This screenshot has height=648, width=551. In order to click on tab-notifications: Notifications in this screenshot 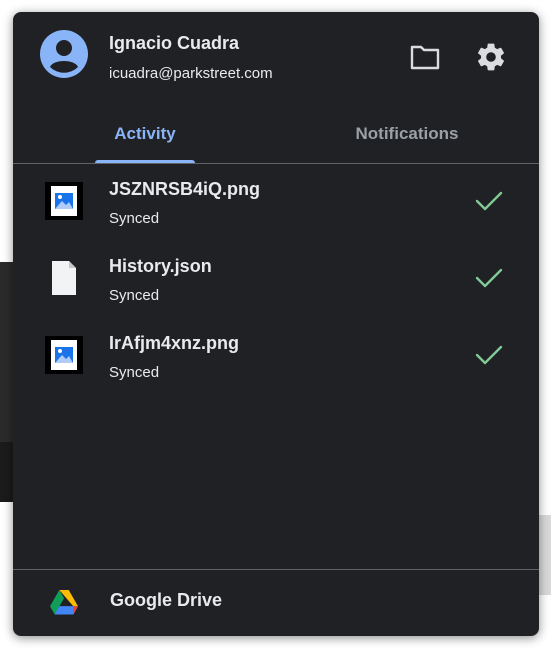, I will do `click(407, 133)`.